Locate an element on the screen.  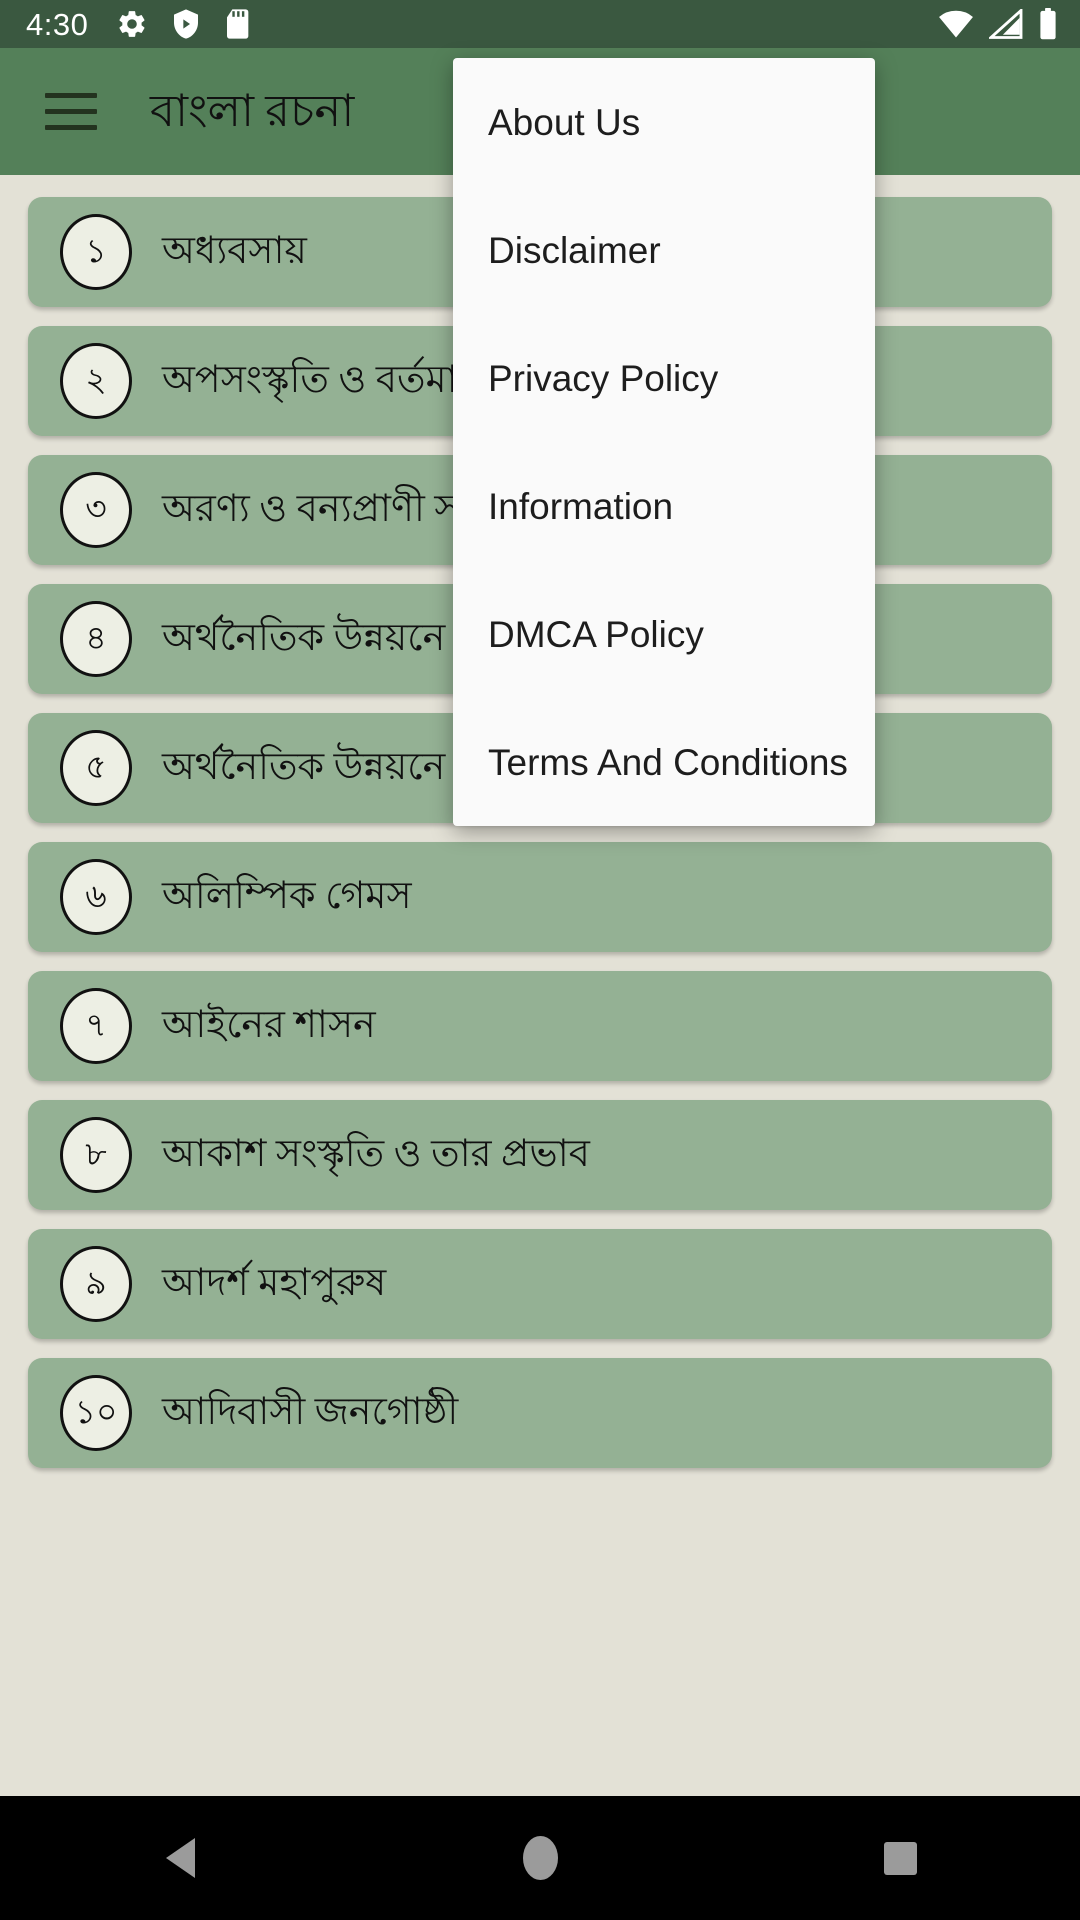
item-number-badge: ৫ is located at coordinates (96, 768).